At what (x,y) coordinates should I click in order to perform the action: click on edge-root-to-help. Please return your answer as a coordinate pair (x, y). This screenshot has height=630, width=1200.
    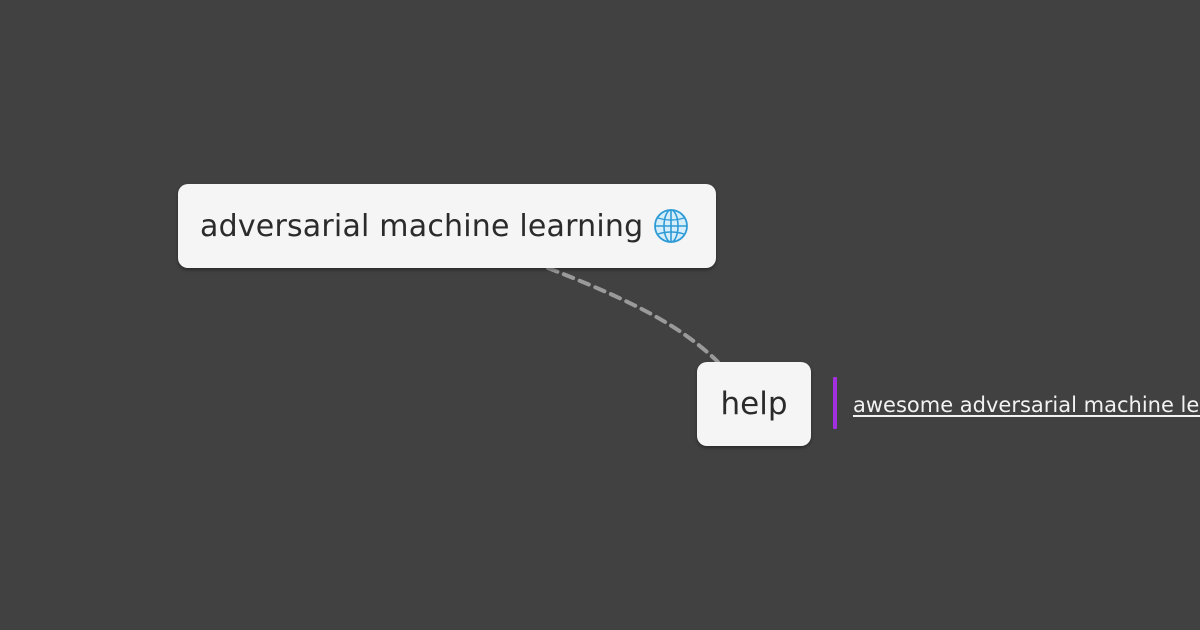
    Looking at the image, I should click on (633, 315).